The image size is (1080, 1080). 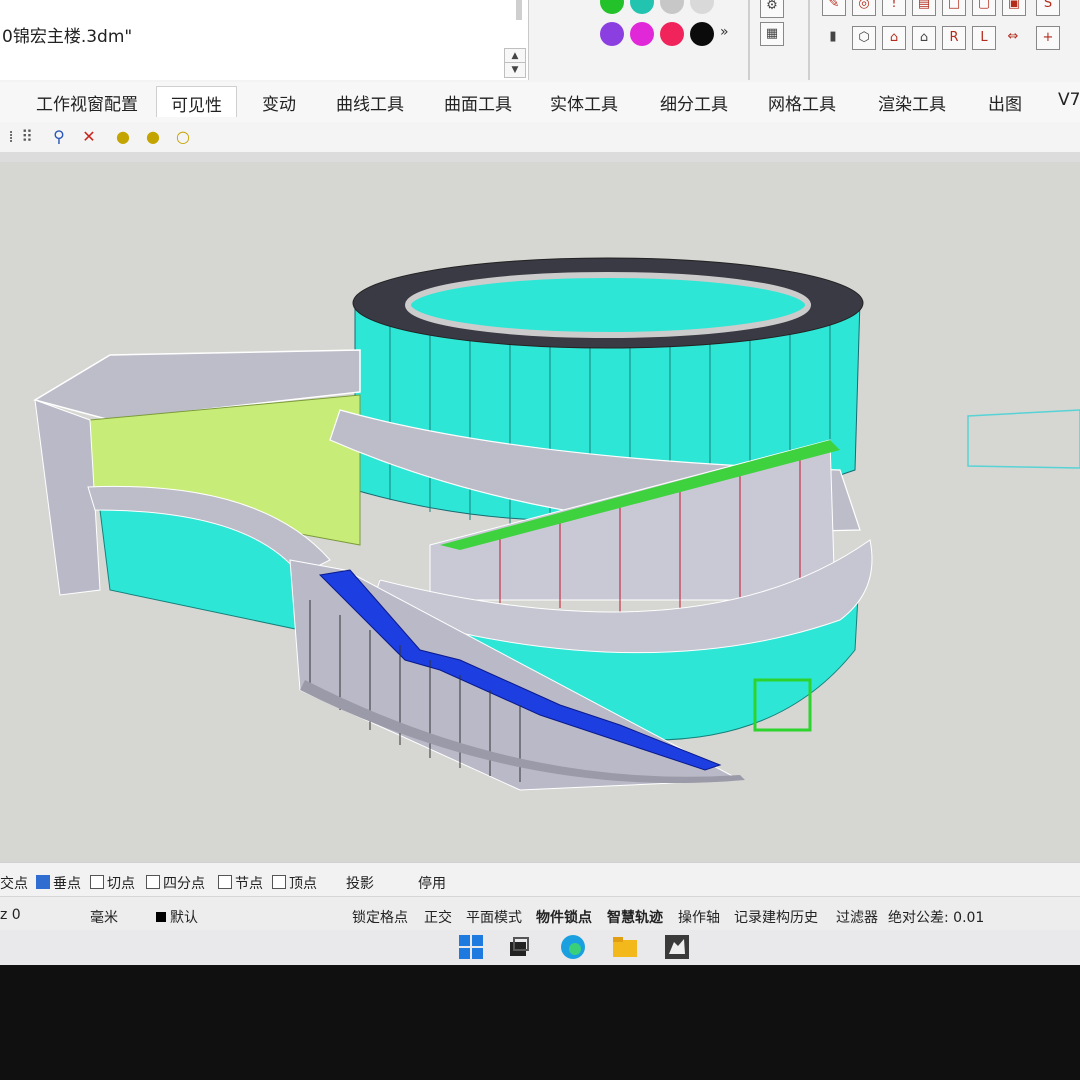 I want to click on osnap-vertex: 顶点, so click(x=294, y=883).